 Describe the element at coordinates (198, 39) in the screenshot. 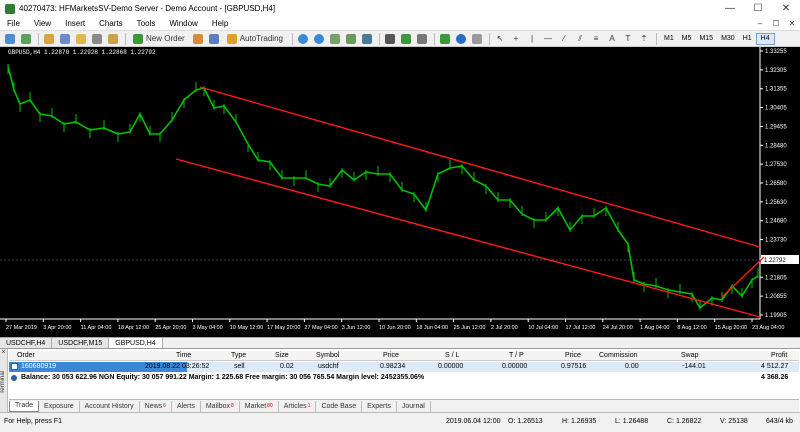

I see `metaeditor-button` at that location.